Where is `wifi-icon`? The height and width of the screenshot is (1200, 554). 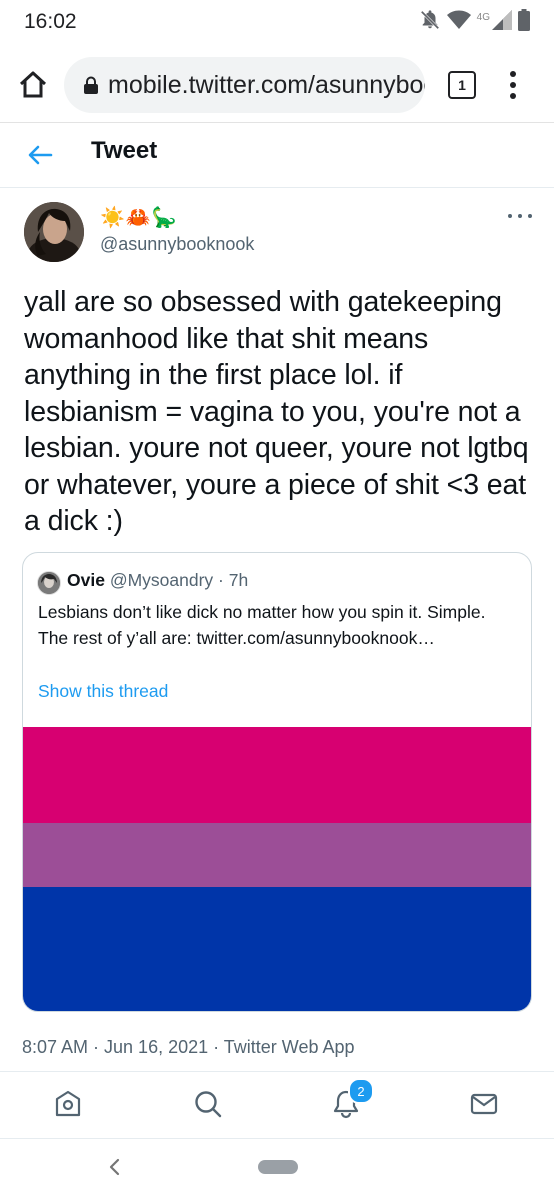
wifi-icon is located at coordinates (458, 22).